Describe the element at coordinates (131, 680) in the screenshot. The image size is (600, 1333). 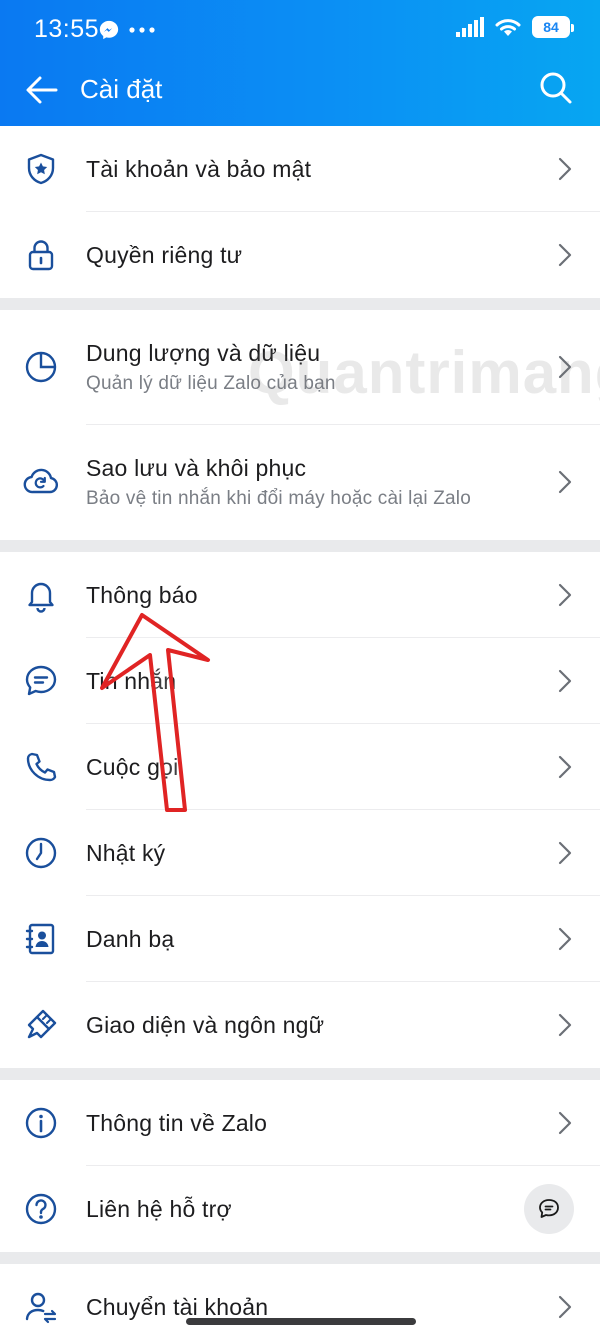
I see `settings-item-label: Tin nhắn` at that location.